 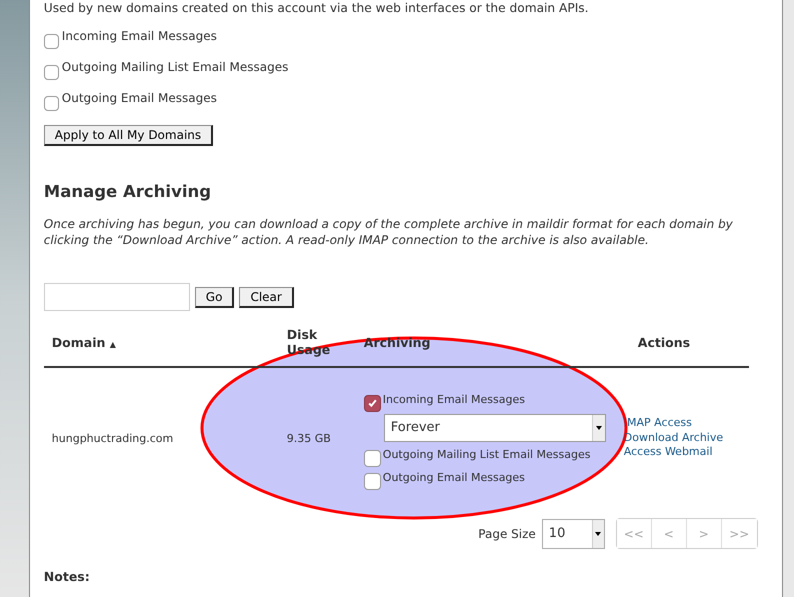 What do you see at coordinates (664, 342) in the screenshot?
I see `column-header: Actions` at bounding box center [664, 342].